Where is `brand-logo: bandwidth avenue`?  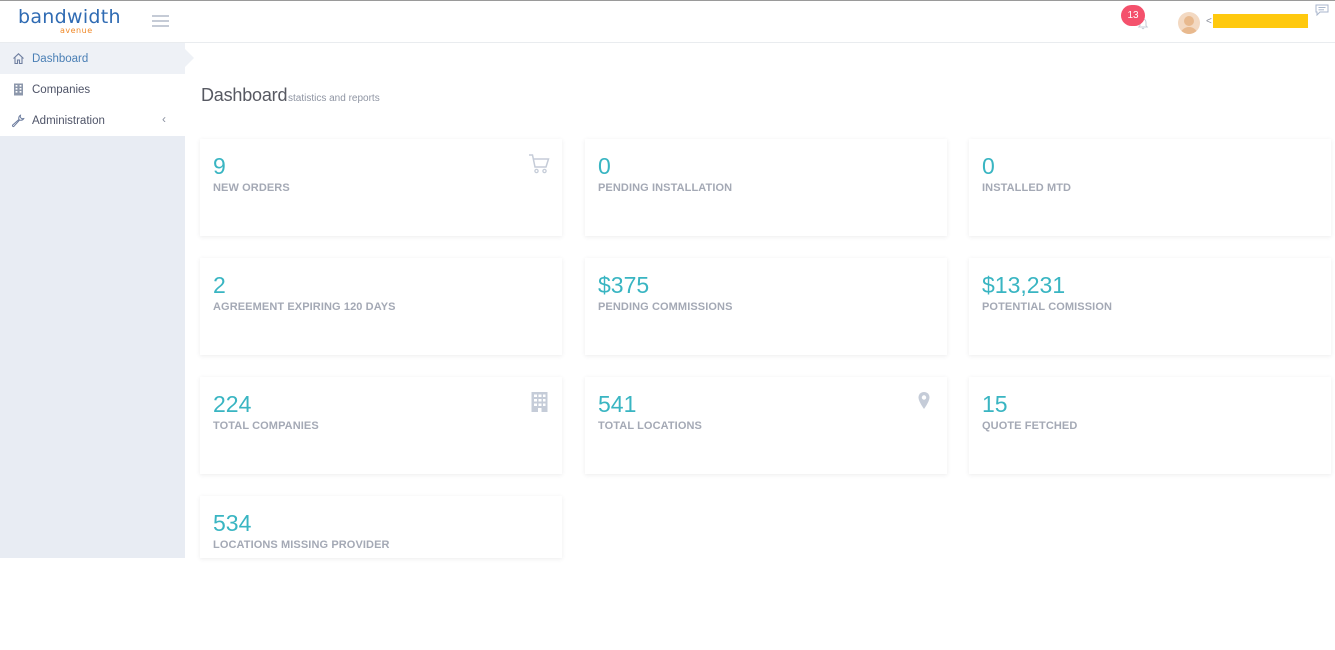 brand-logo: bandwidth avenue is located at coordinates (69, 20).